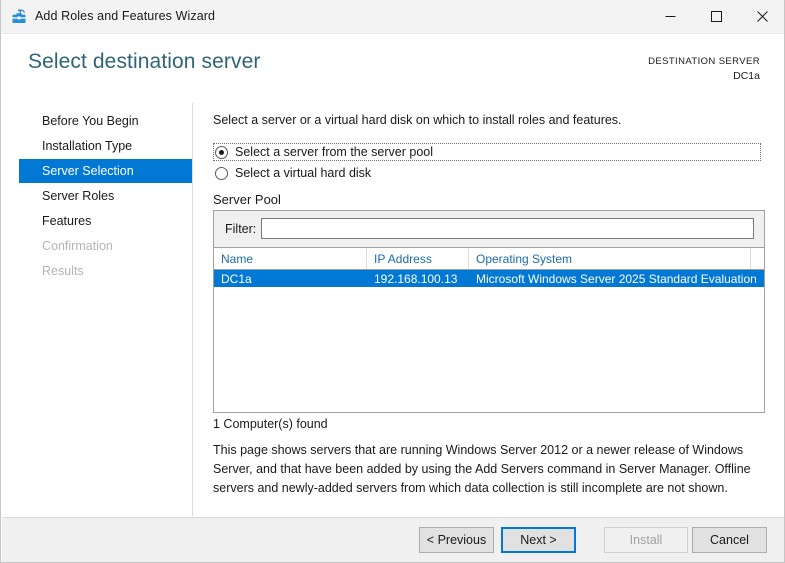 This screenshot has height=563, width=785. What do you see at coordinates (418, 258) in the screenshot?
I see `column-header-ip-address: IP Address` at bounding box center [418, 258].